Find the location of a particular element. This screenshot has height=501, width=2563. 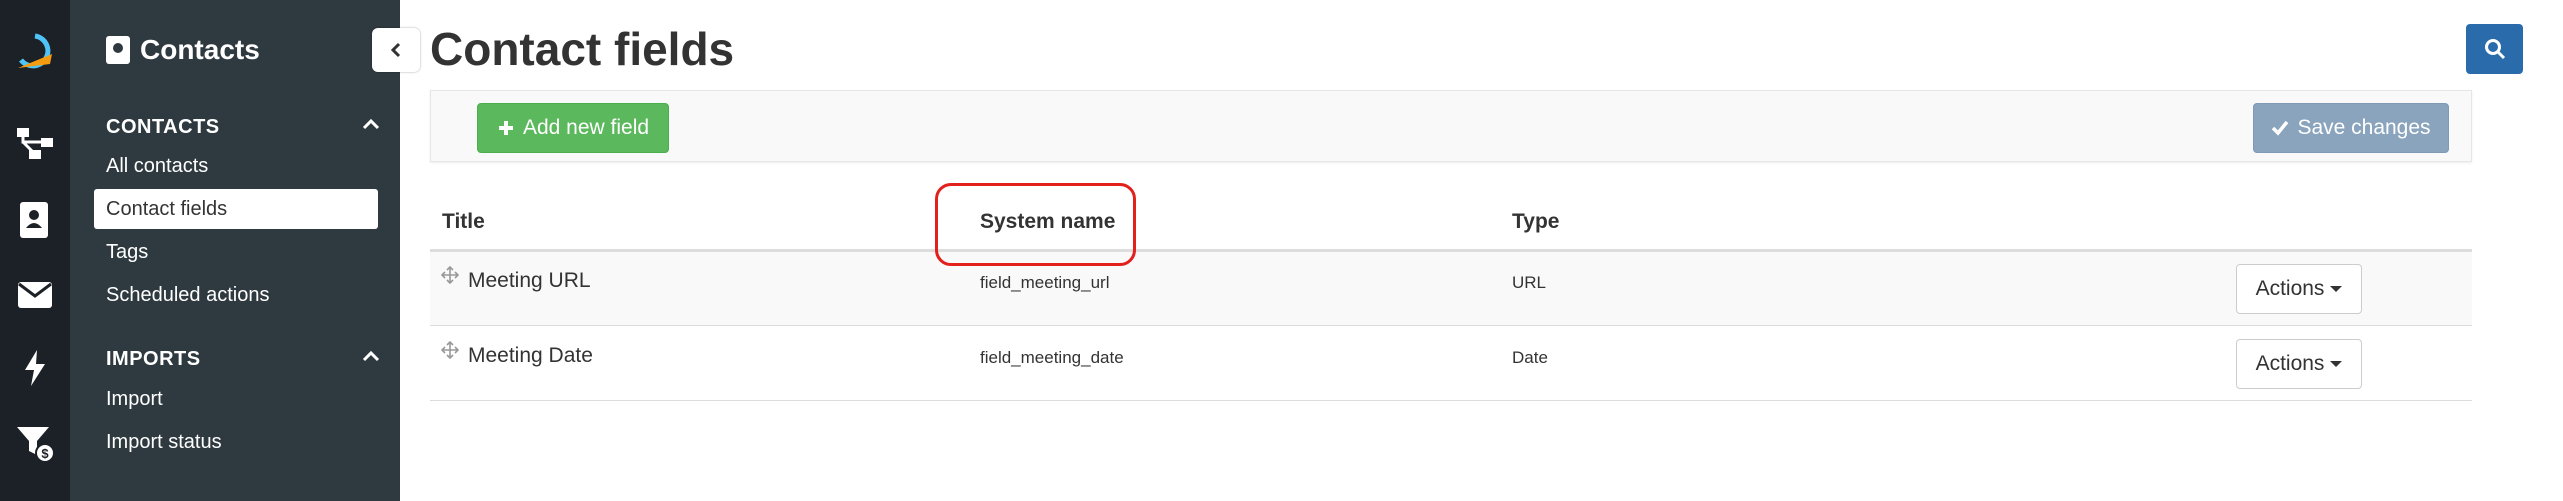

contacts-icon is located at coordinates (35, 220).